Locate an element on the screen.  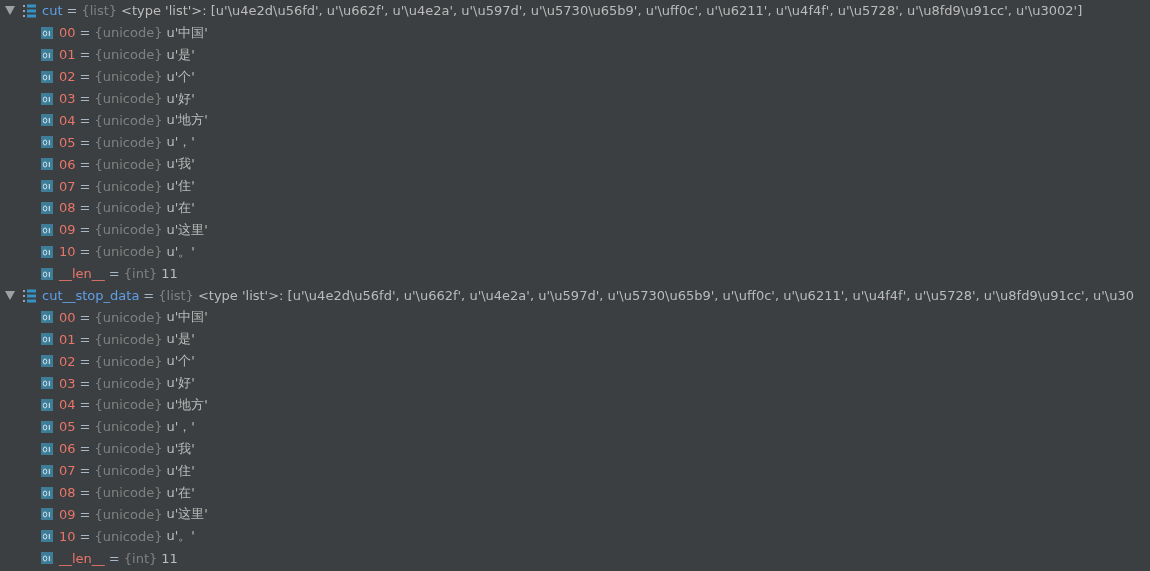
variable-value: u'我' is located at coordinates (180, 164).